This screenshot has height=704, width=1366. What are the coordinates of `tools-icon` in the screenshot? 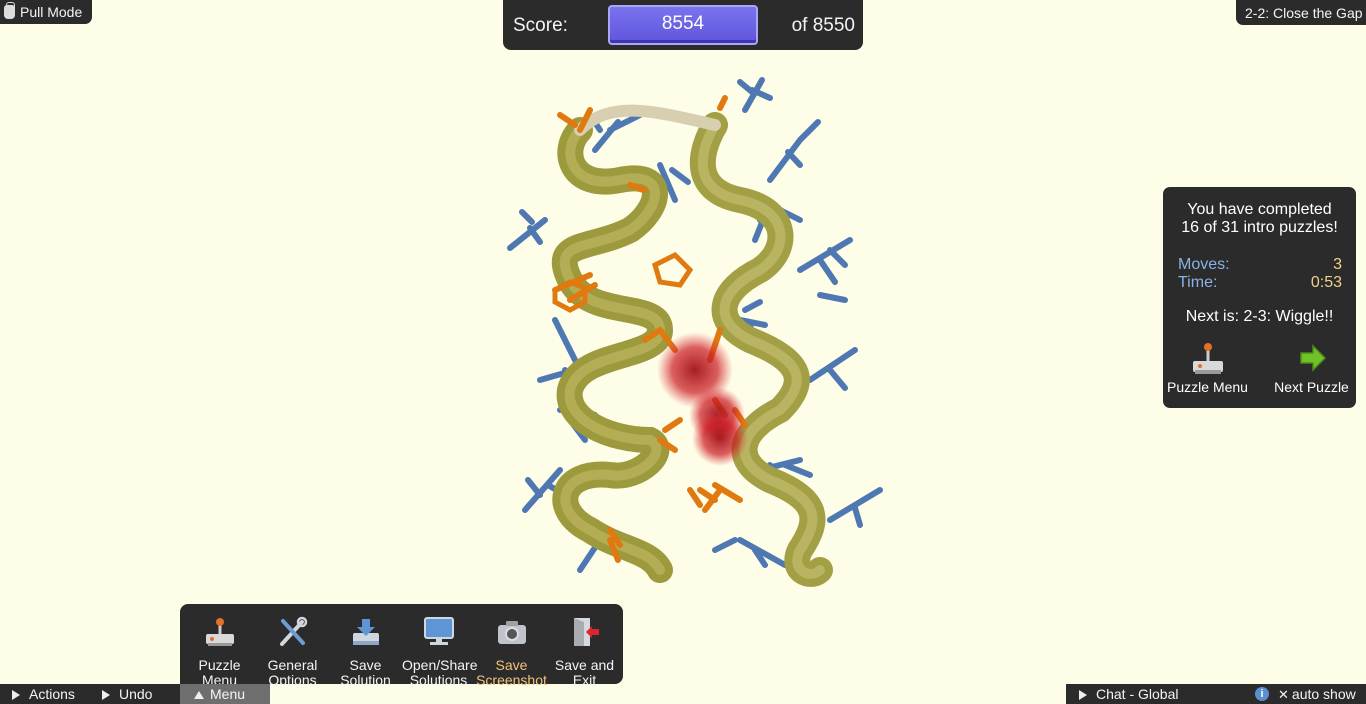 It's located at (293, 631).